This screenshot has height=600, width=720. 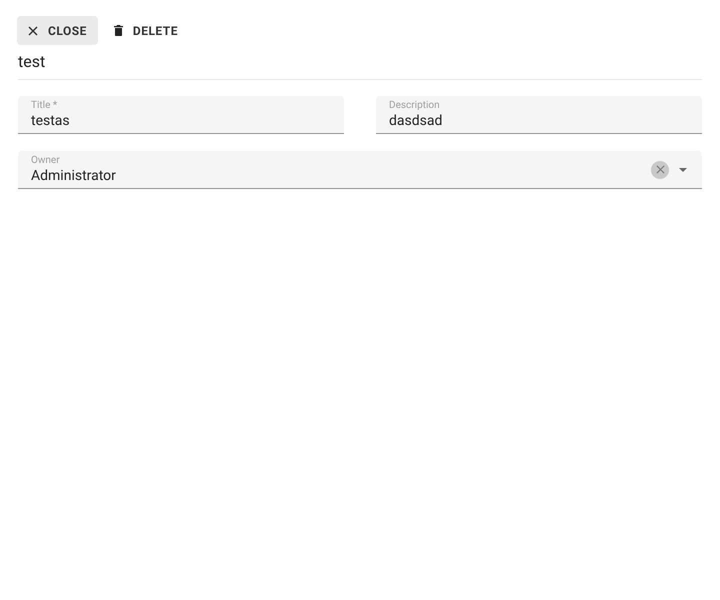 What do you see at coordinates (32, 62) in the screenshot?
I see `record-title: test` at bounding box center [32, 62].